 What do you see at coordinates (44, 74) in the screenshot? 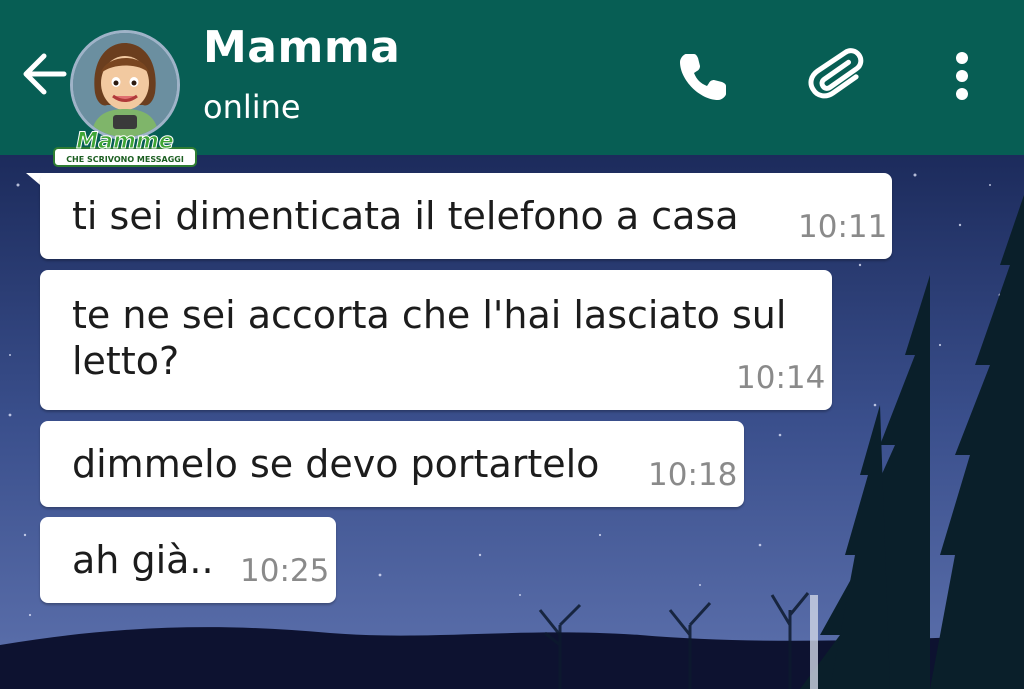
I see `arrow-left-icon` at bounding box center [44, 74].